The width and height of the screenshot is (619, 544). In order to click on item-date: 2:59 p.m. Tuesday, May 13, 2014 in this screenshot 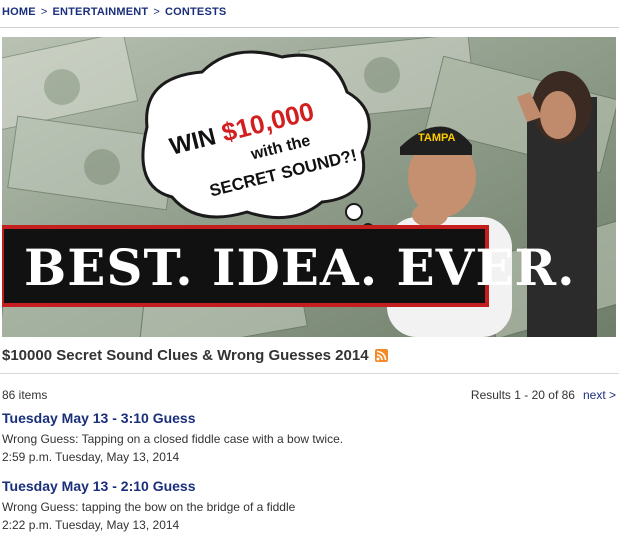, I will do `click(91, 457)`.